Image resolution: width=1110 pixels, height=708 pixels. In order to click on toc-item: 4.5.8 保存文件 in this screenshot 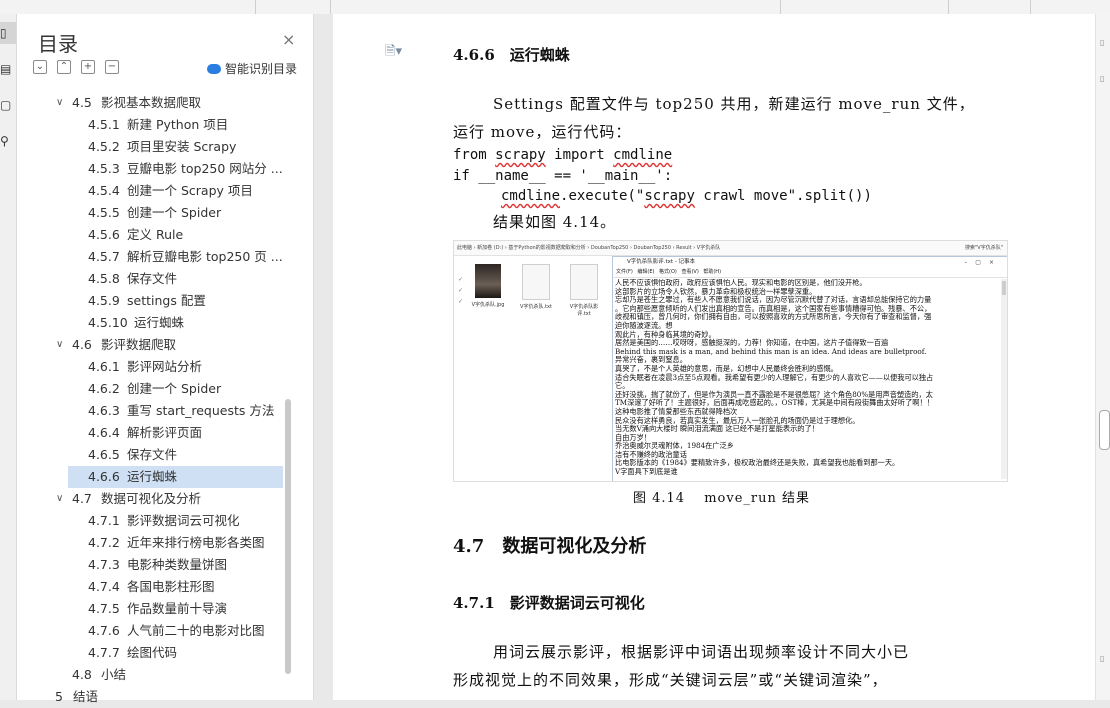, I will do `click(151, 279)`.